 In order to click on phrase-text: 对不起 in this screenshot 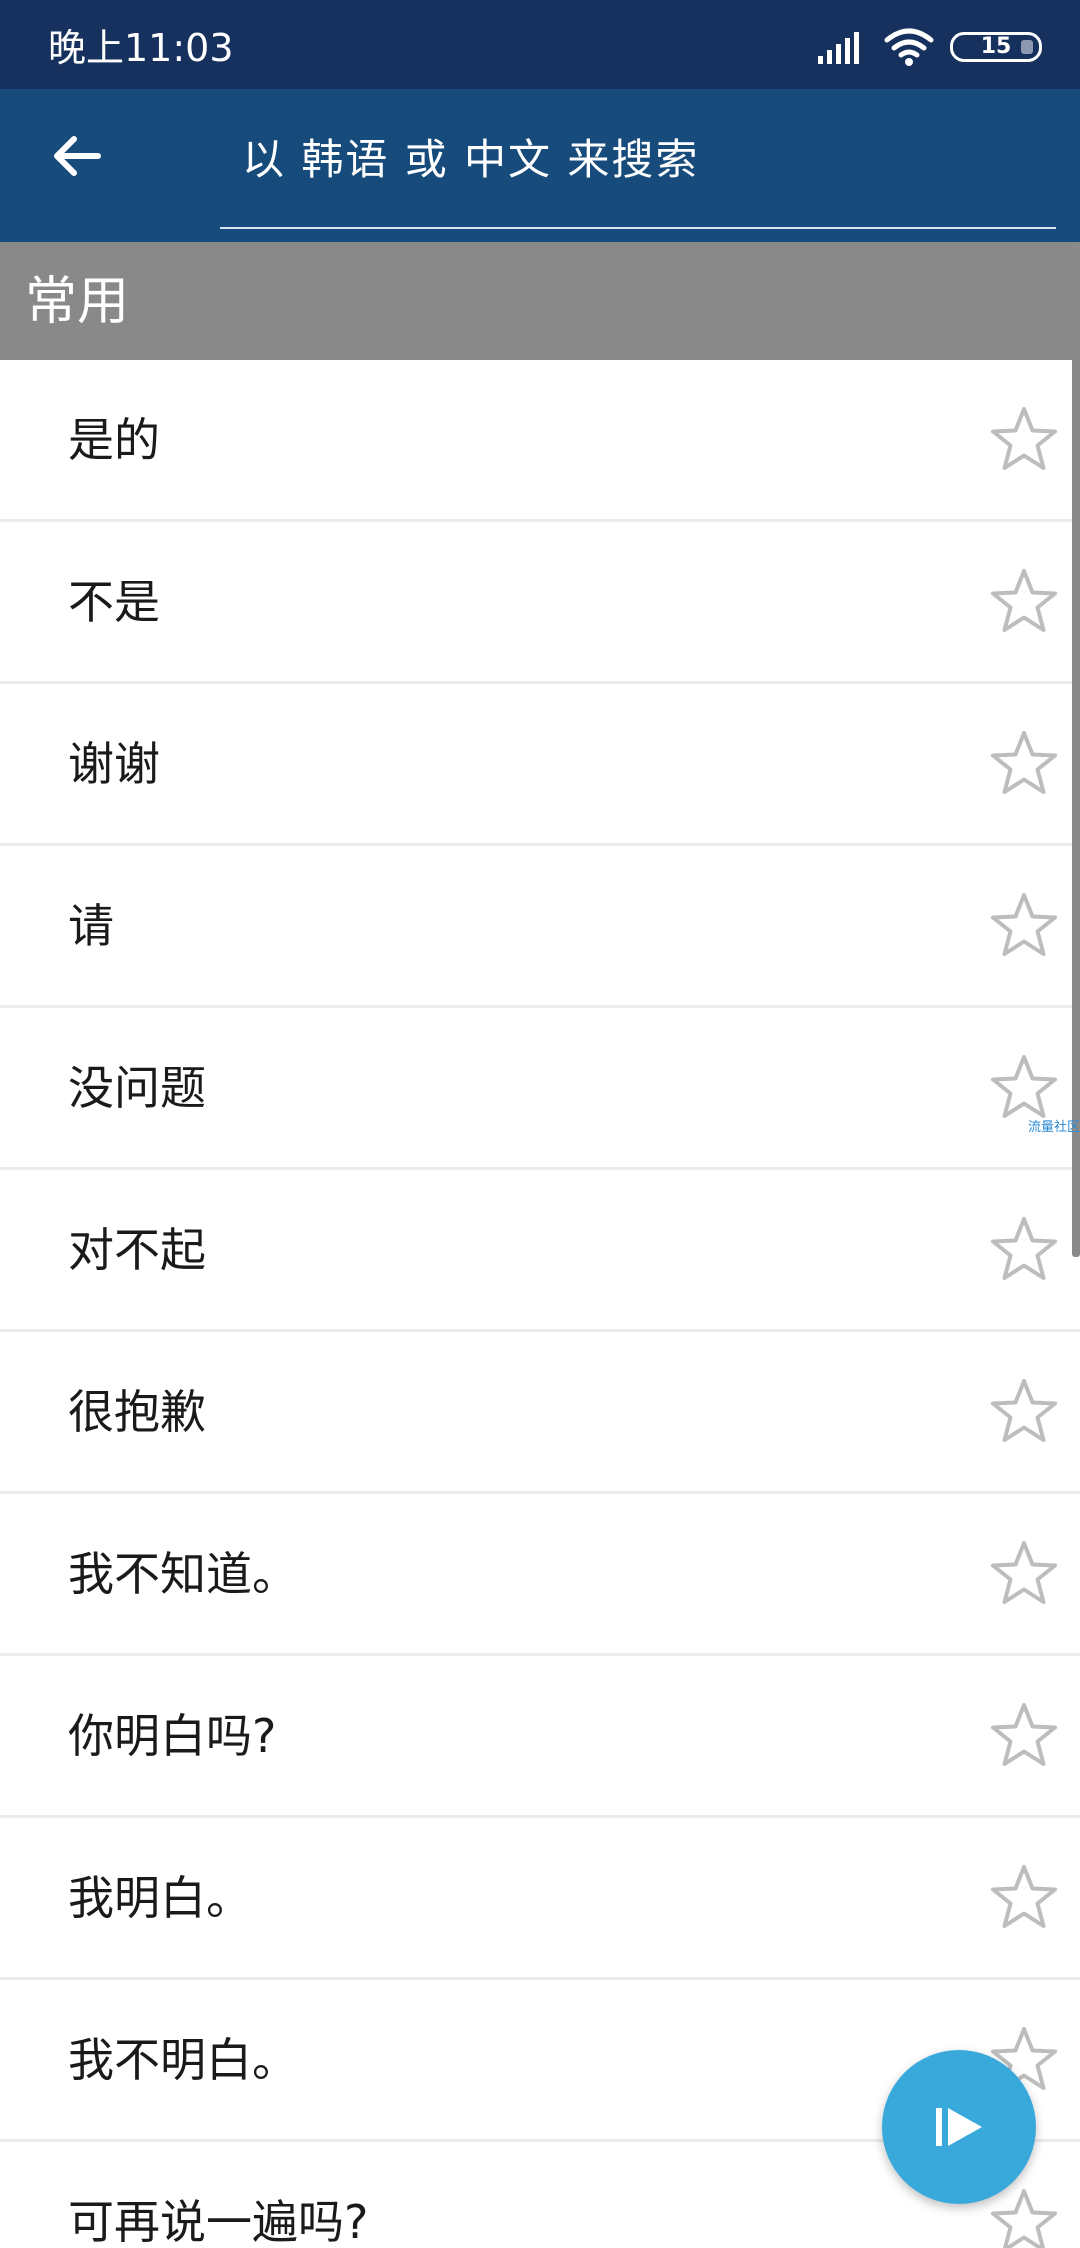, I will do `click(137, 1250)`.